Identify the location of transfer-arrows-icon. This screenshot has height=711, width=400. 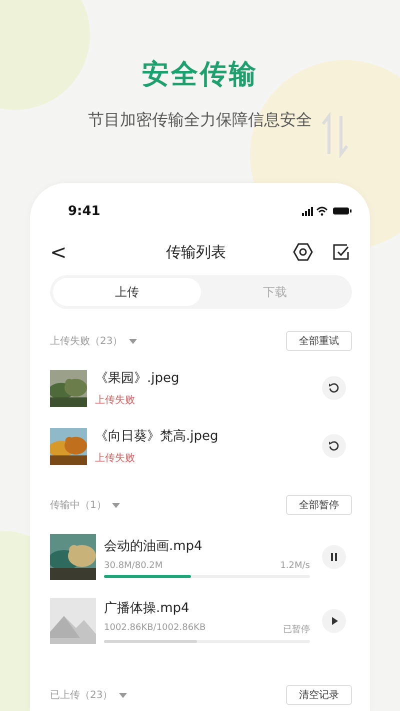
(335, 135).